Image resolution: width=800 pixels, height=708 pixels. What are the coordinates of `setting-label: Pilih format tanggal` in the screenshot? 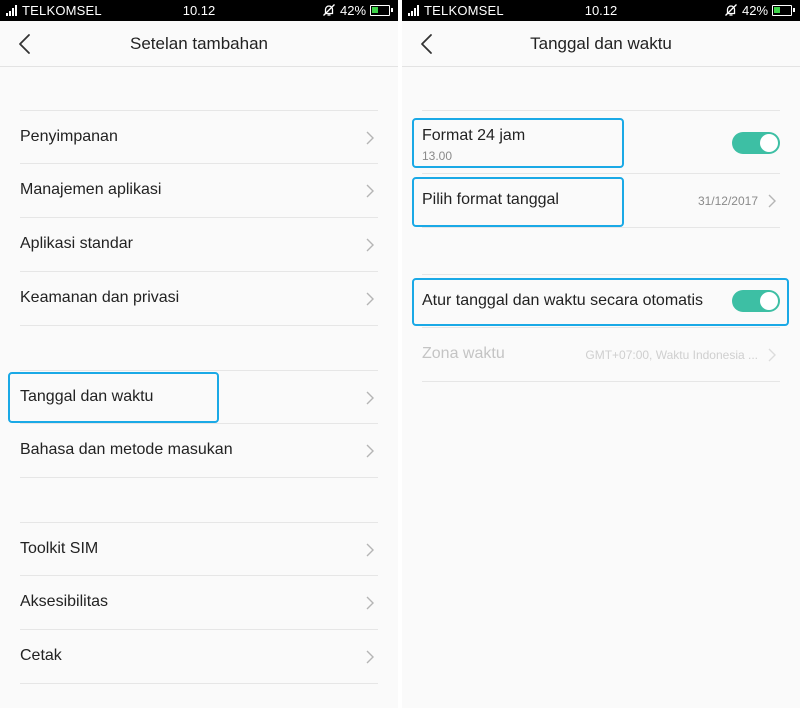 It's located at (490, 199).